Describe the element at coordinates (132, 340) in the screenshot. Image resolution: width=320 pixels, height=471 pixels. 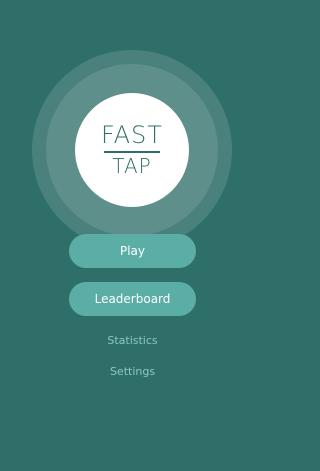
I see `statistics-link: Statistics` at that location.